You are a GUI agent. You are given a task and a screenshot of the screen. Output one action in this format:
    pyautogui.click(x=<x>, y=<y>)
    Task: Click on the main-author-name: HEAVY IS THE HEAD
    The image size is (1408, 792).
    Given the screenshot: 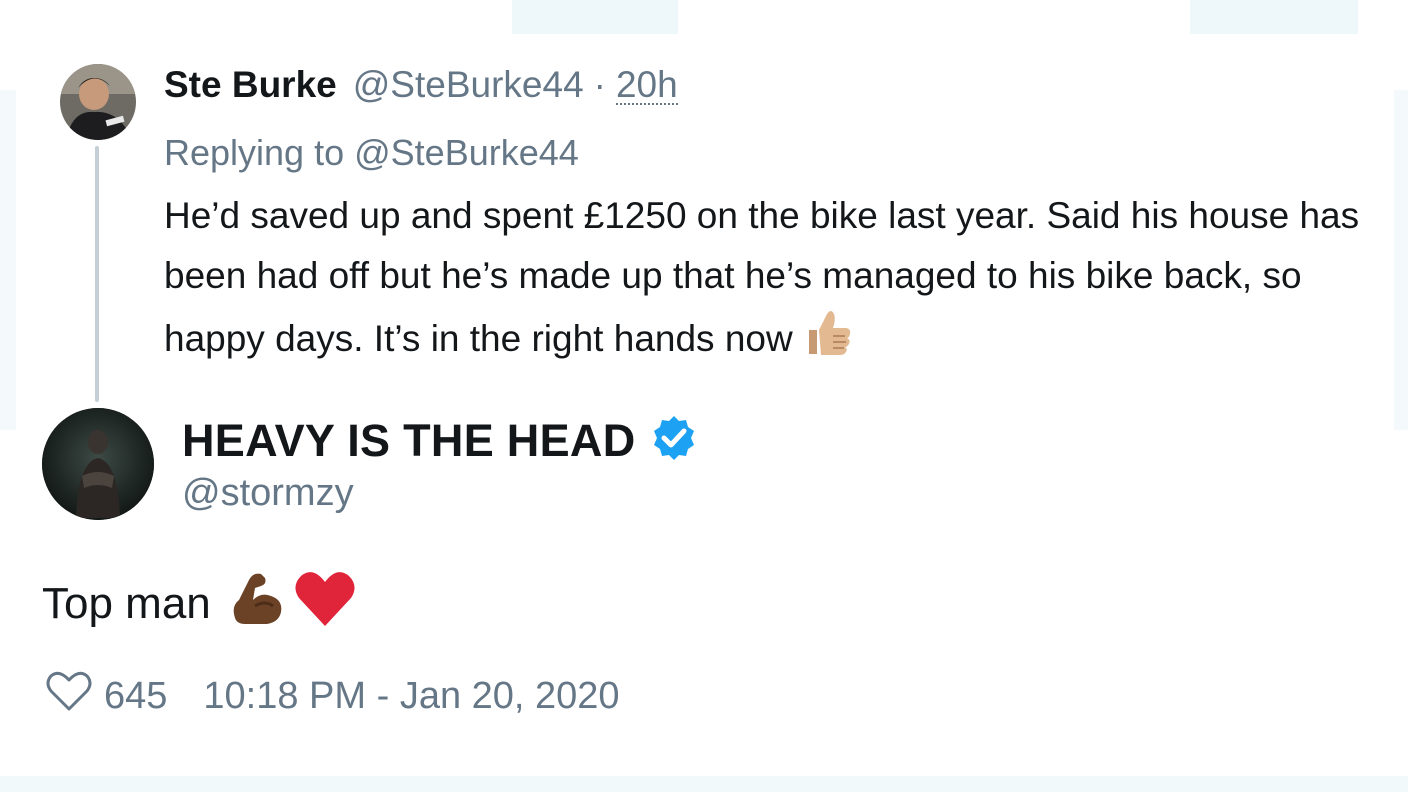 What is the action you would take?
    pyautogui.click(x=409, y=441)
    